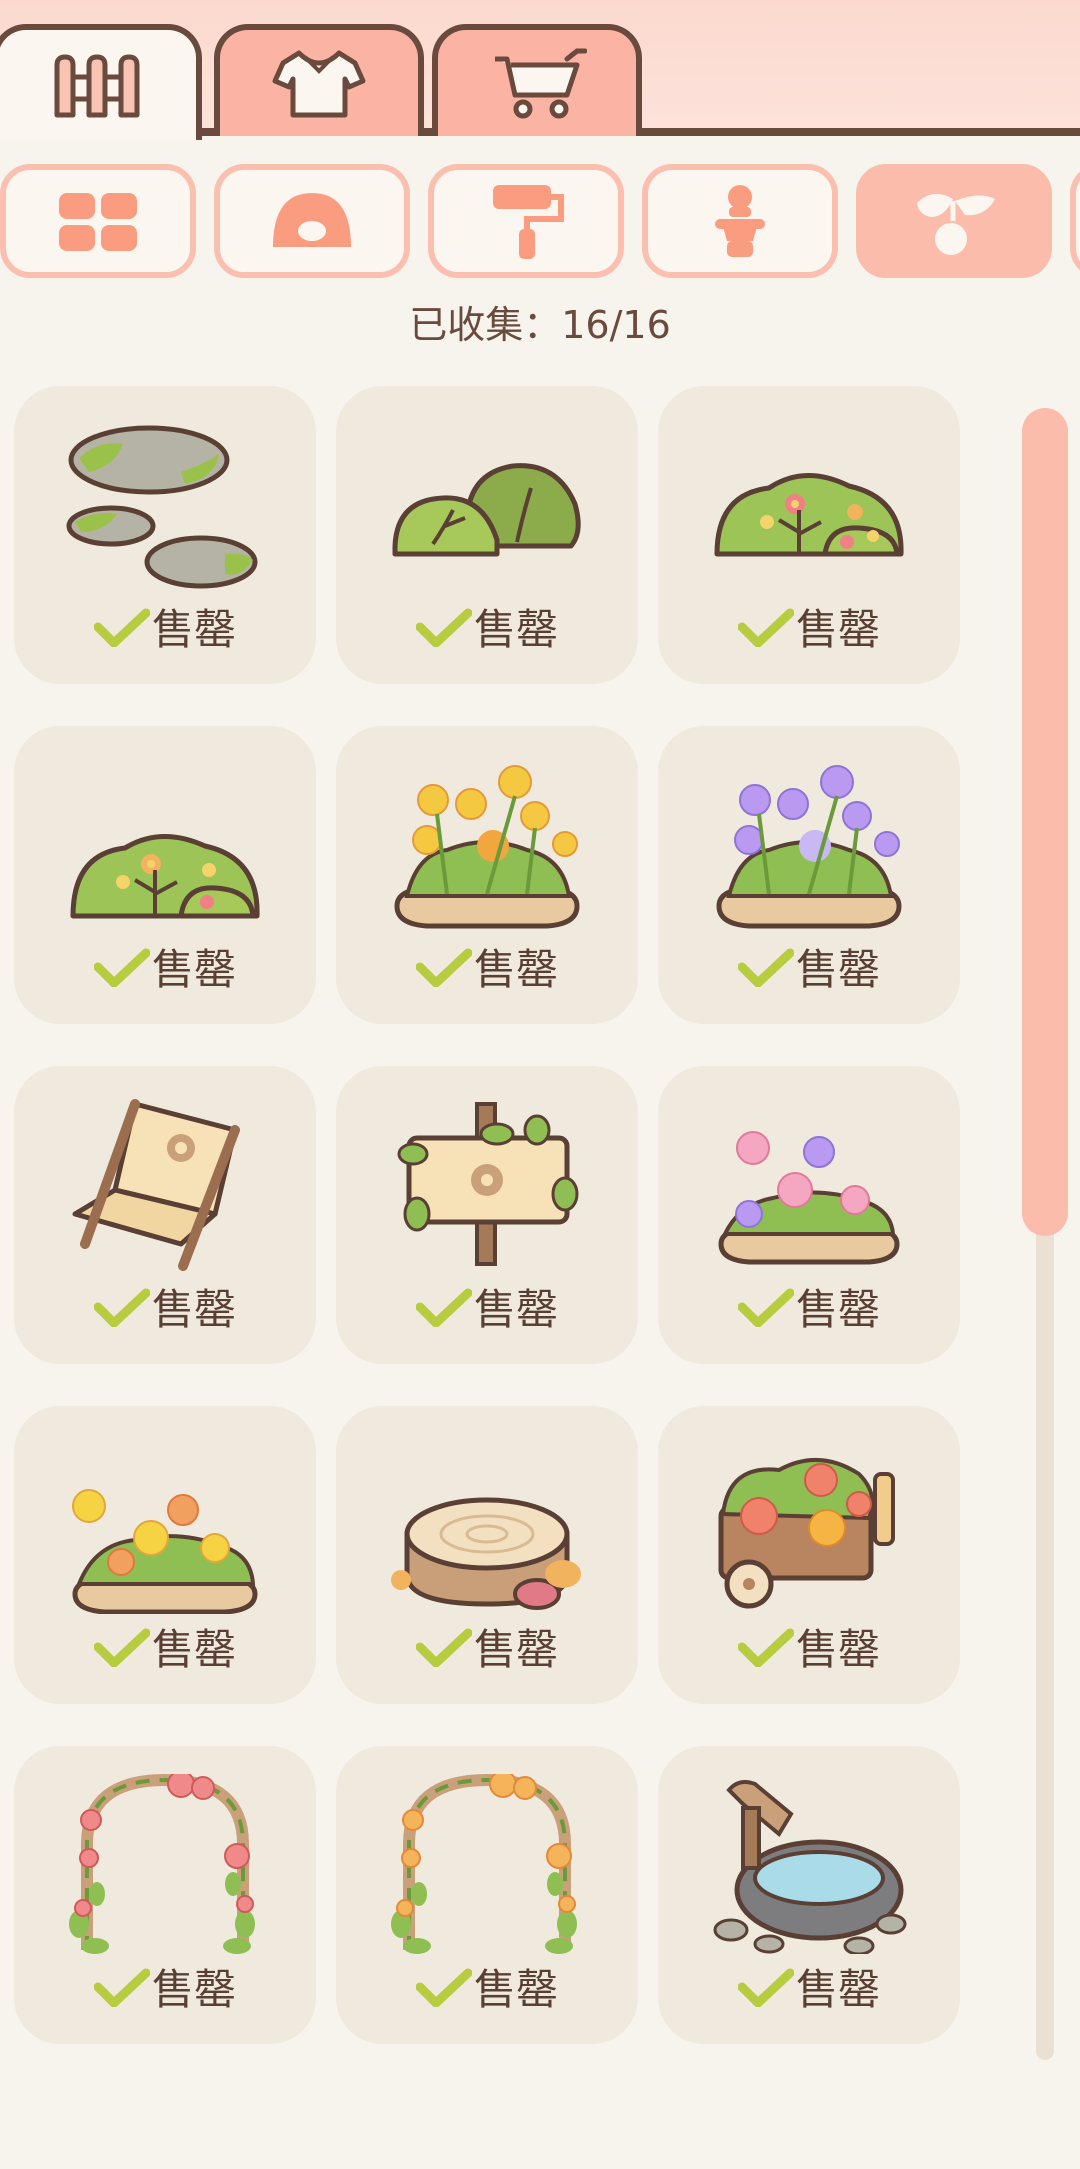 The height and width of the screenshot is (2169, 1080). I want to click on category-figure, so click(740, 221).